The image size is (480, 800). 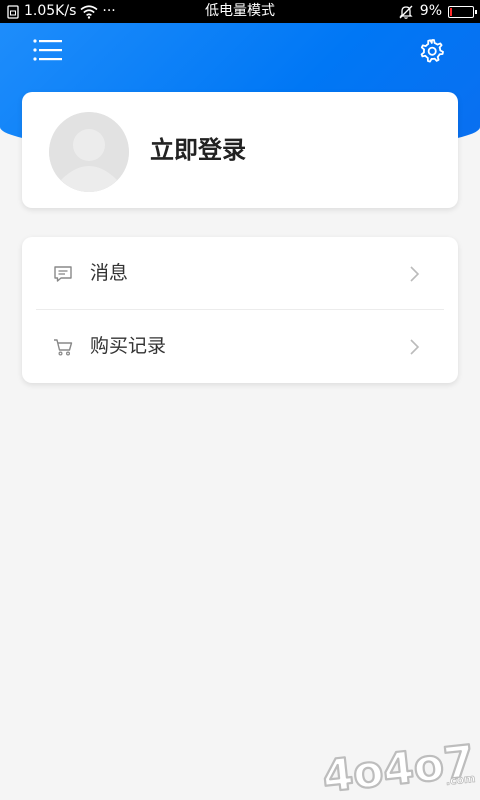 I want to click on status-bar: 1.05K/s ··· 低电量模式 9%, so click(x=240, y=11).